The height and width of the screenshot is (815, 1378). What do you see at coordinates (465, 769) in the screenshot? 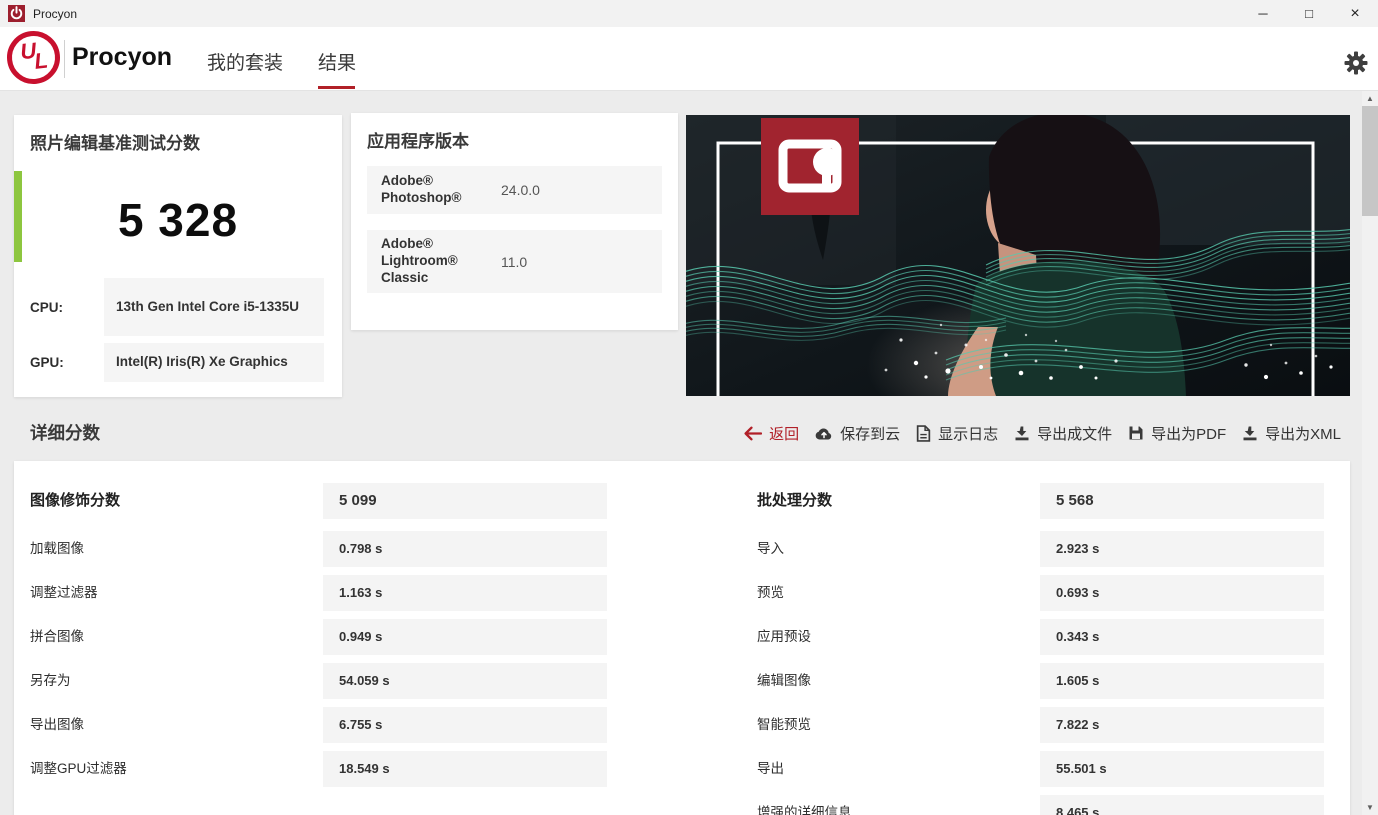
I see `metric-value: 18.549 s` at bounding box center [465, 769].